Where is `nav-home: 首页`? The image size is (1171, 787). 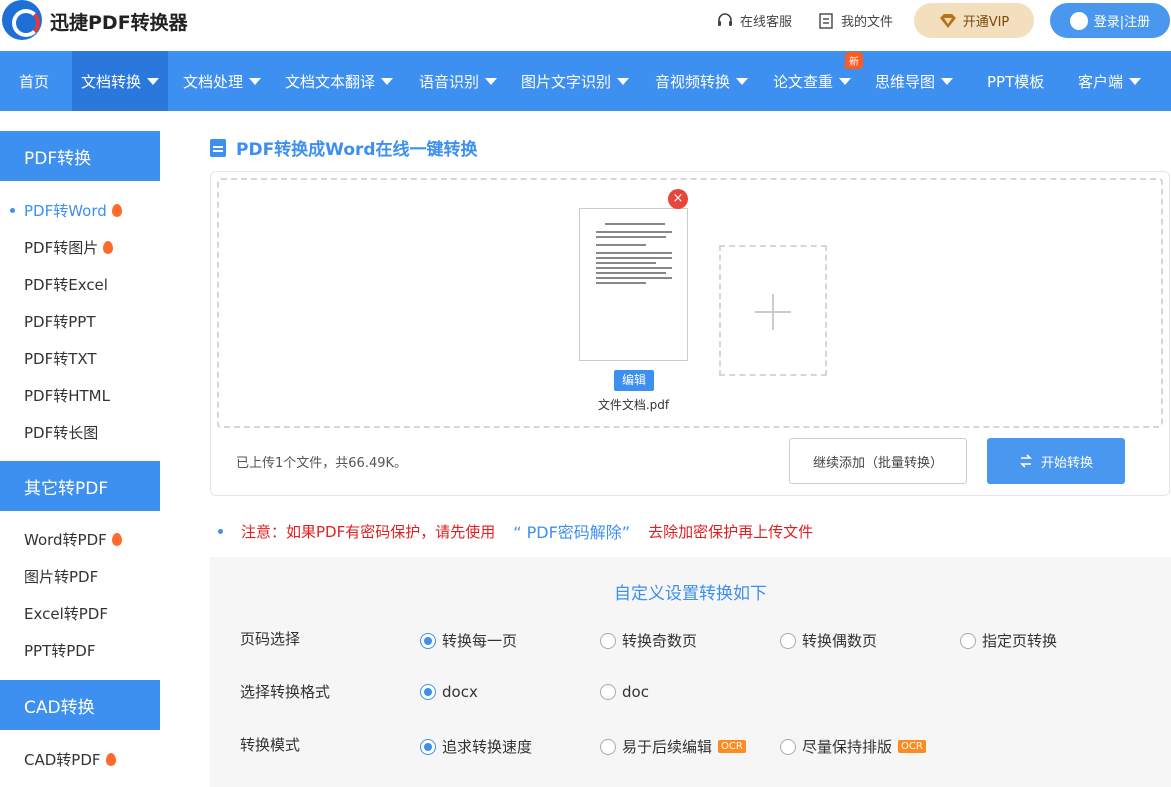
nav-home: 首页 is located at coordinates (34, 81).